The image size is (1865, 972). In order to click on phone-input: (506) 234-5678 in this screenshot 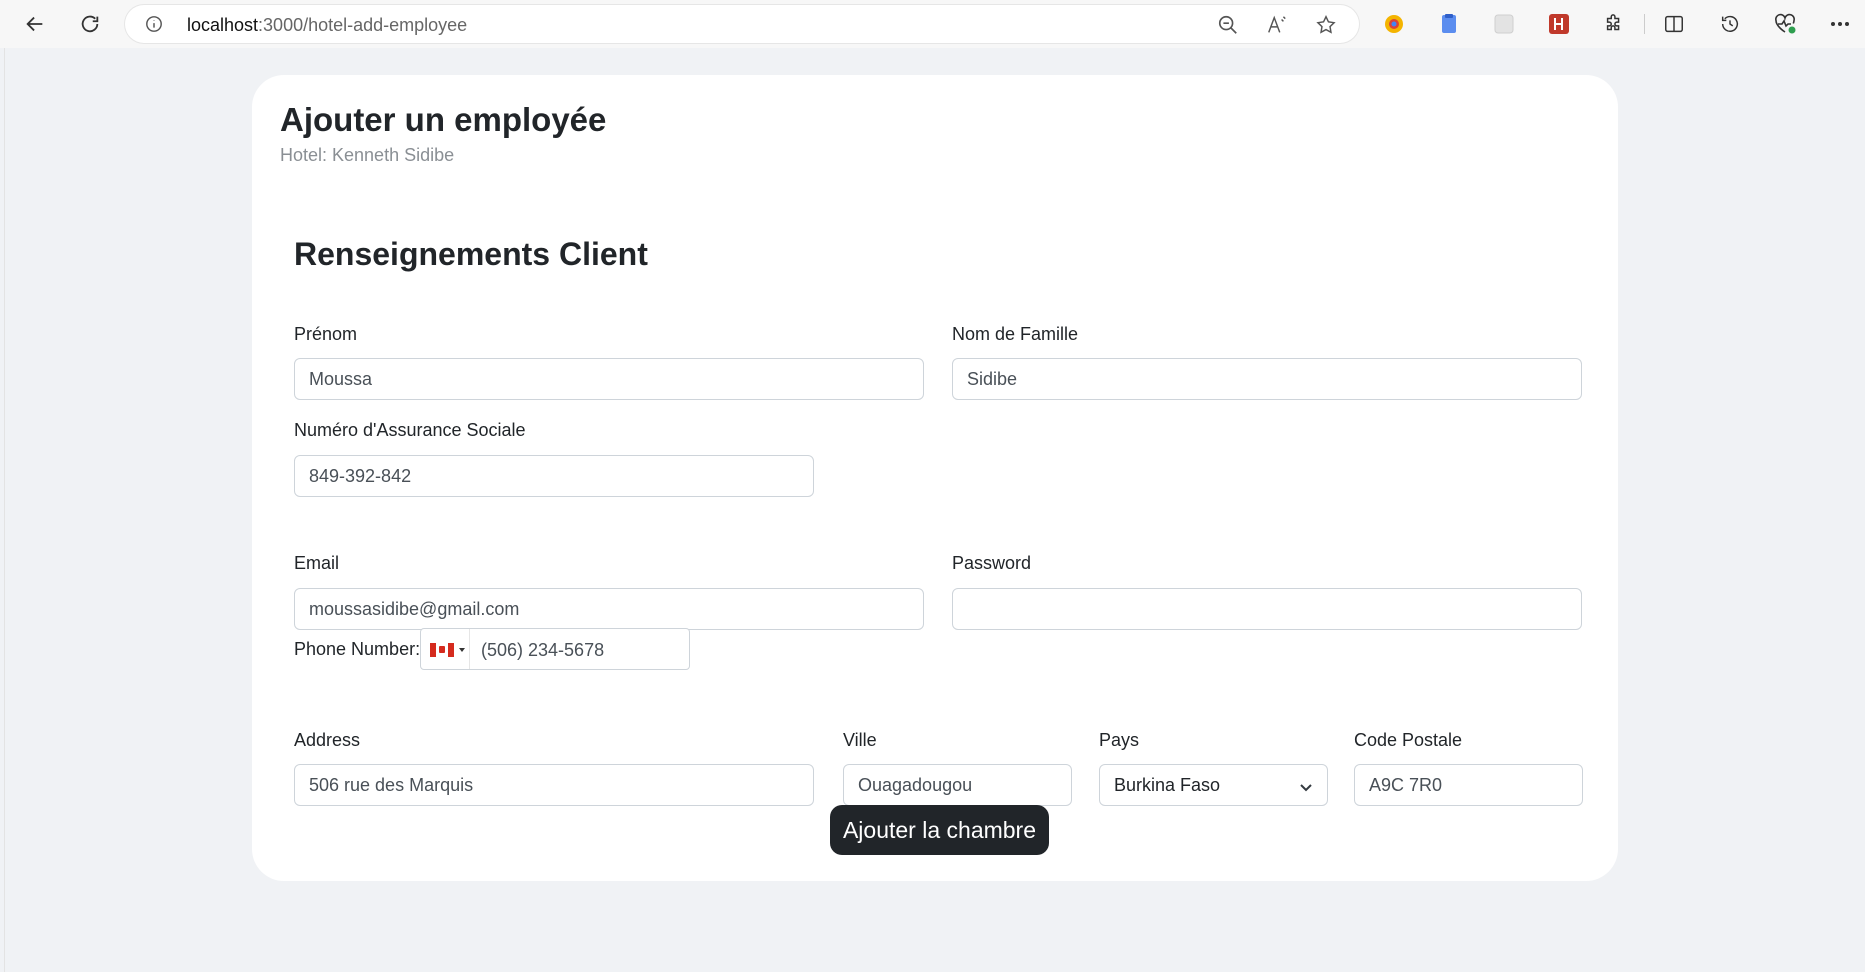, I will do `click(555, 649)`.